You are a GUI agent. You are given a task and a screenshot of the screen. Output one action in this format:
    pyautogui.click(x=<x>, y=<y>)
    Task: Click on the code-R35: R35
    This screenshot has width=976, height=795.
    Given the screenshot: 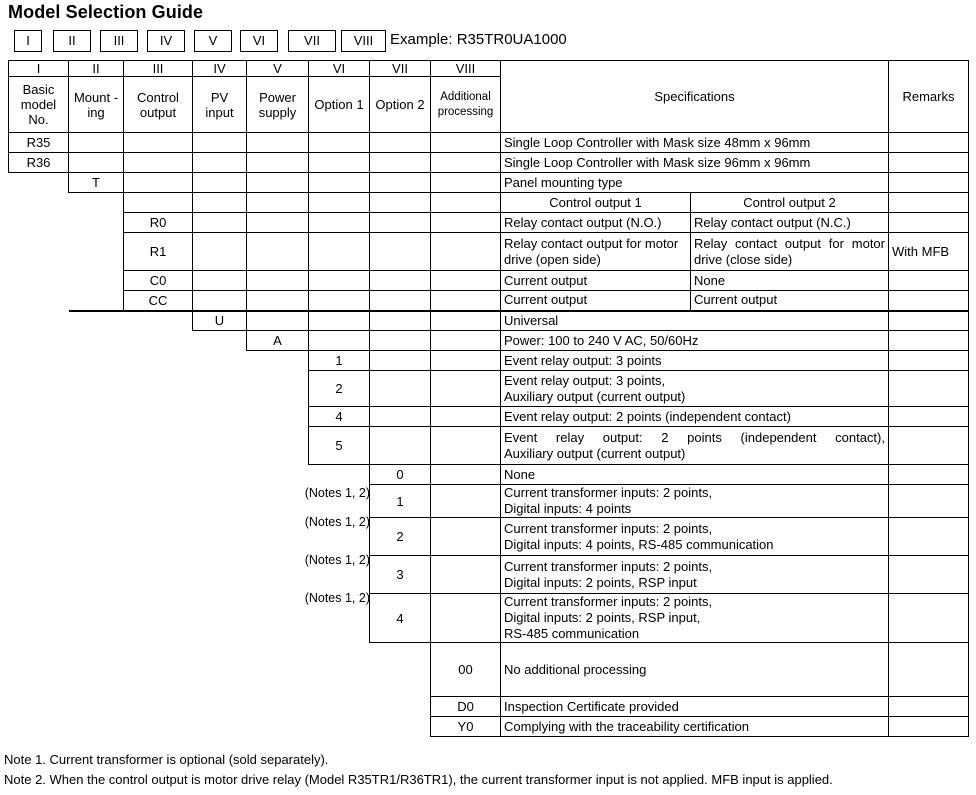 What is the action you would take?
    pyautogui.click(x=38, y=142)
    